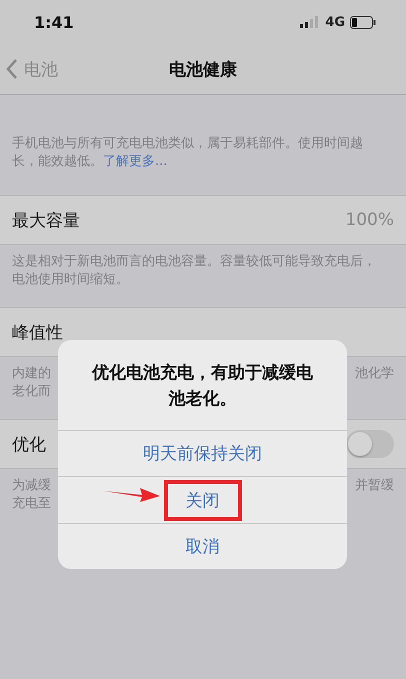 The image size is (406, 679). Describe the element at coordinates (374, 374) in the screenshot. I see `footer-text: 池化学` at that location.